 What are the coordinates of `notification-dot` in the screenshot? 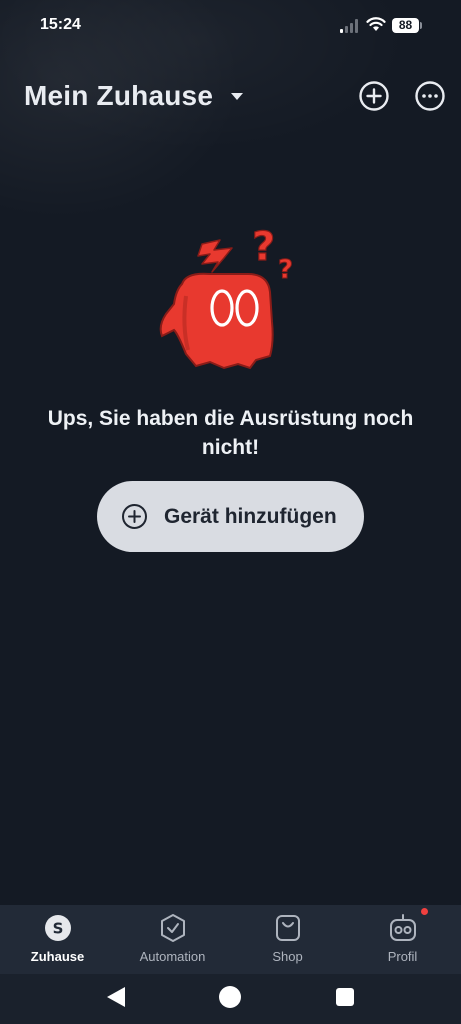 It's located at (424, 911).